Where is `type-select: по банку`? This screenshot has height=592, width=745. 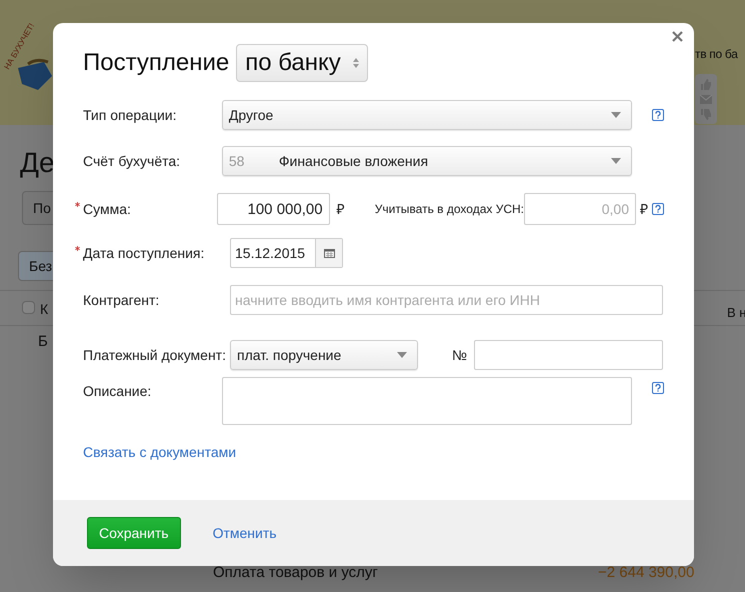
type-select: по банку is located at coordinates (302, 63).